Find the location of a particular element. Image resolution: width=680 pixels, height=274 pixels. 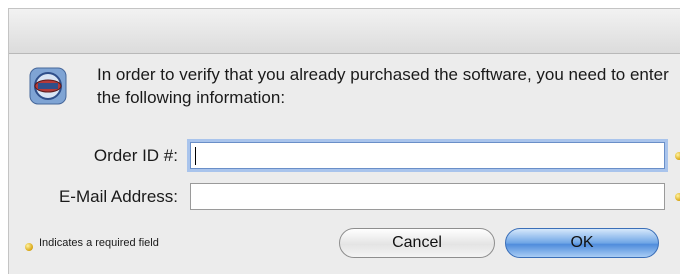

order-id-label: Order ID #: is located at coordinates (135, 155).